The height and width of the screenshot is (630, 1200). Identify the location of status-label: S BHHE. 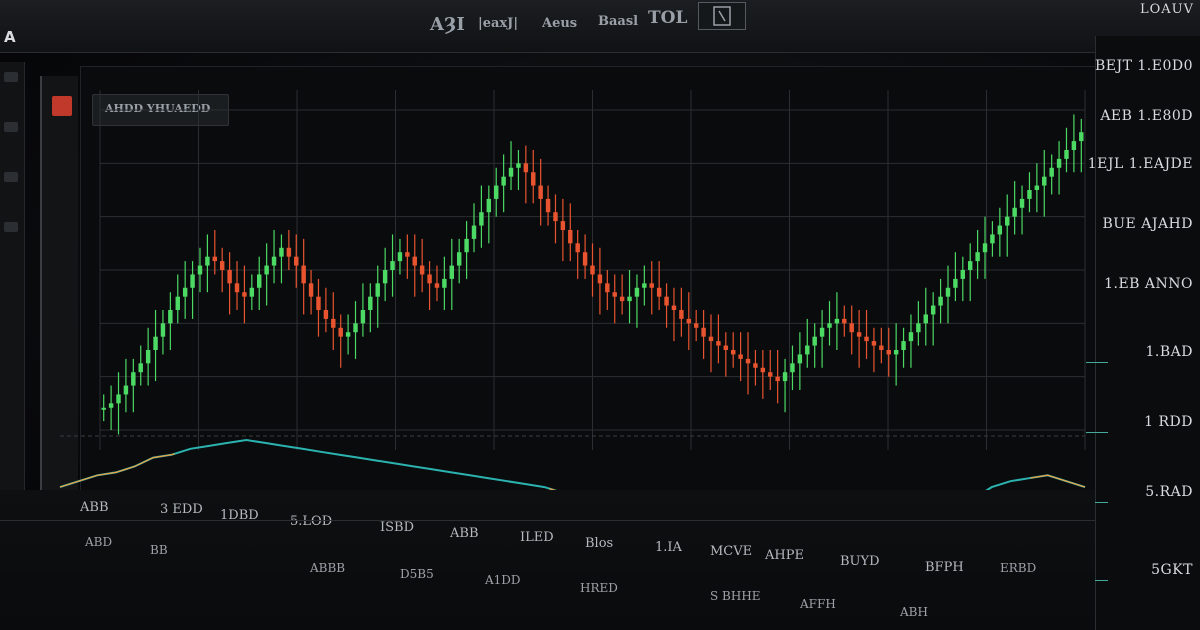
(735, 596).